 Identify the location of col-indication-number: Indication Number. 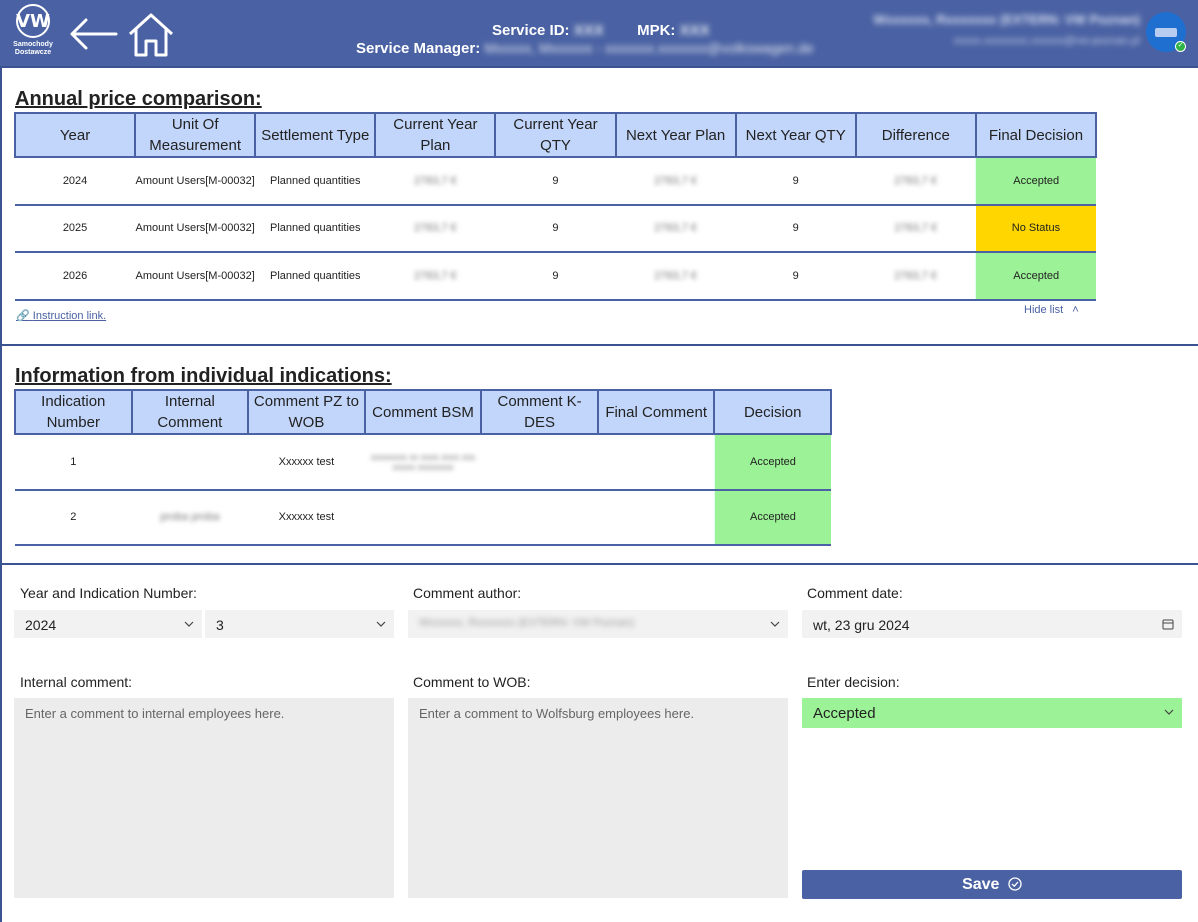
(73, 412).